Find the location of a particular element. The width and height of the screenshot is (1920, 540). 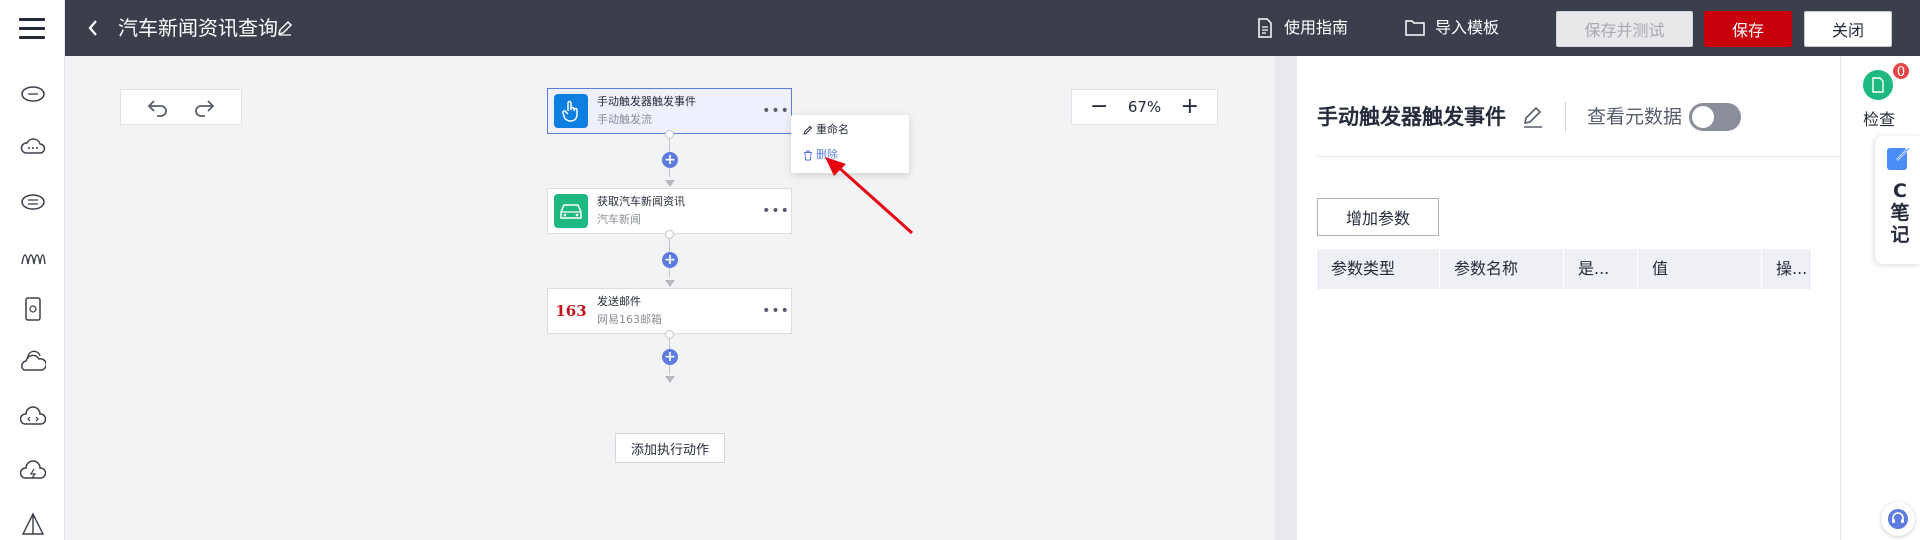

back-icon is located at coordinates (93, 31).